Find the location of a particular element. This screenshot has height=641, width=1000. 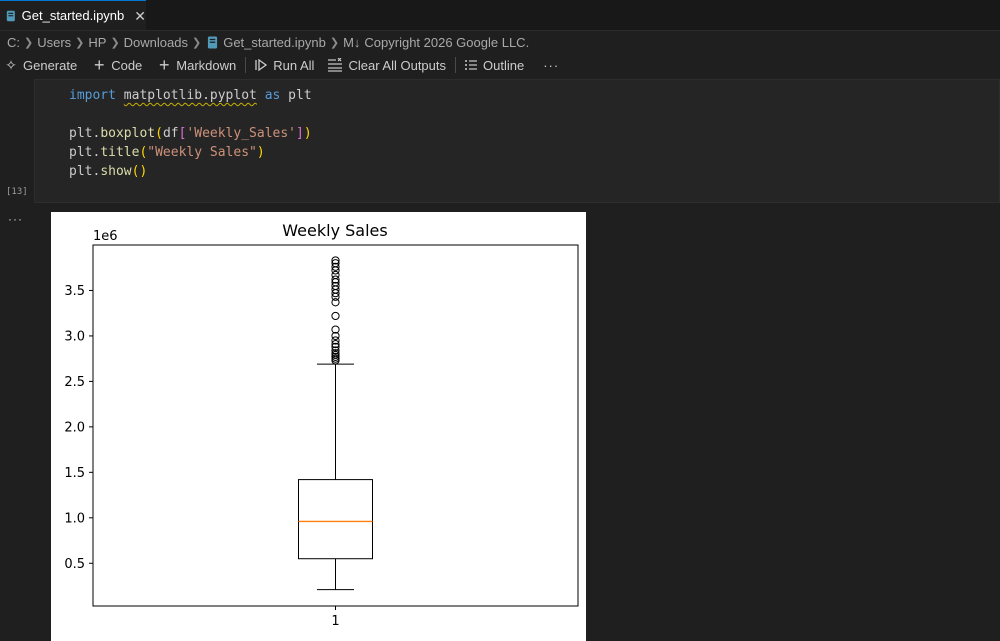

close-icon: ✕ is located at coordinates (140, 16).